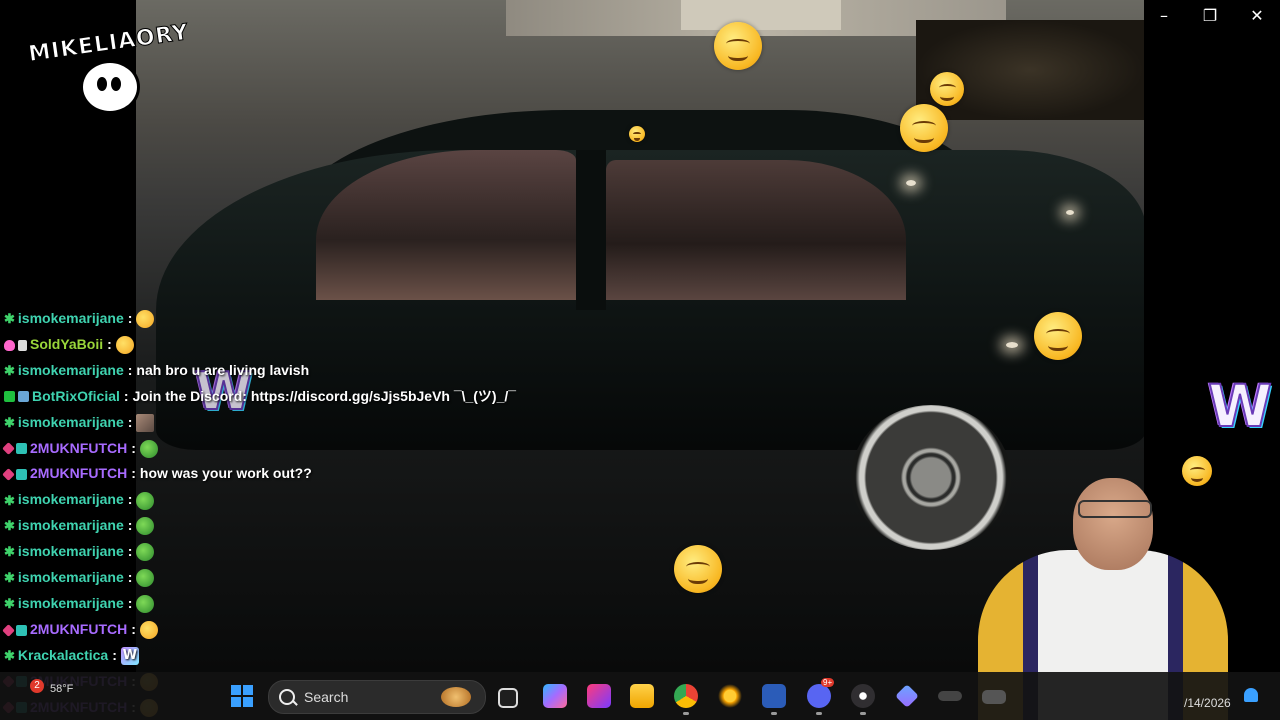 This screenshot has width=1280, height=720. I want to click on chat-username: BotRixOficial, so click(76, 396).